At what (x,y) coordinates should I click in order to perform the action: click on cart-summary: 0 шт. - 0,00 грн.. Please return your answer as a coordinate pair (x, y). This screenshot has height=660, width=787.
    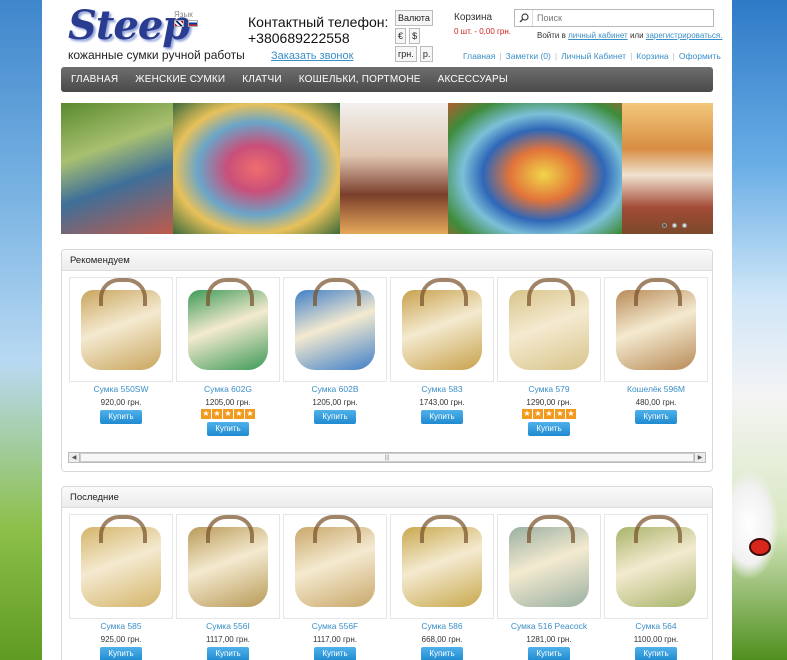
    Looking at the image, I should click on (482, 31).